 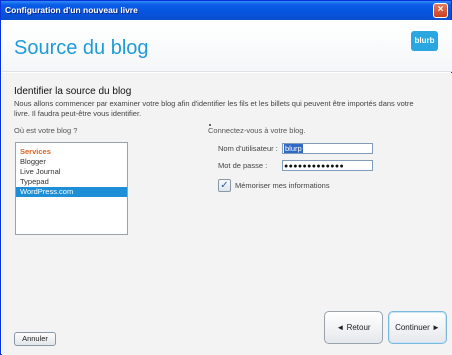 I want to click on close-button: ×, so click(x=440, y=10).